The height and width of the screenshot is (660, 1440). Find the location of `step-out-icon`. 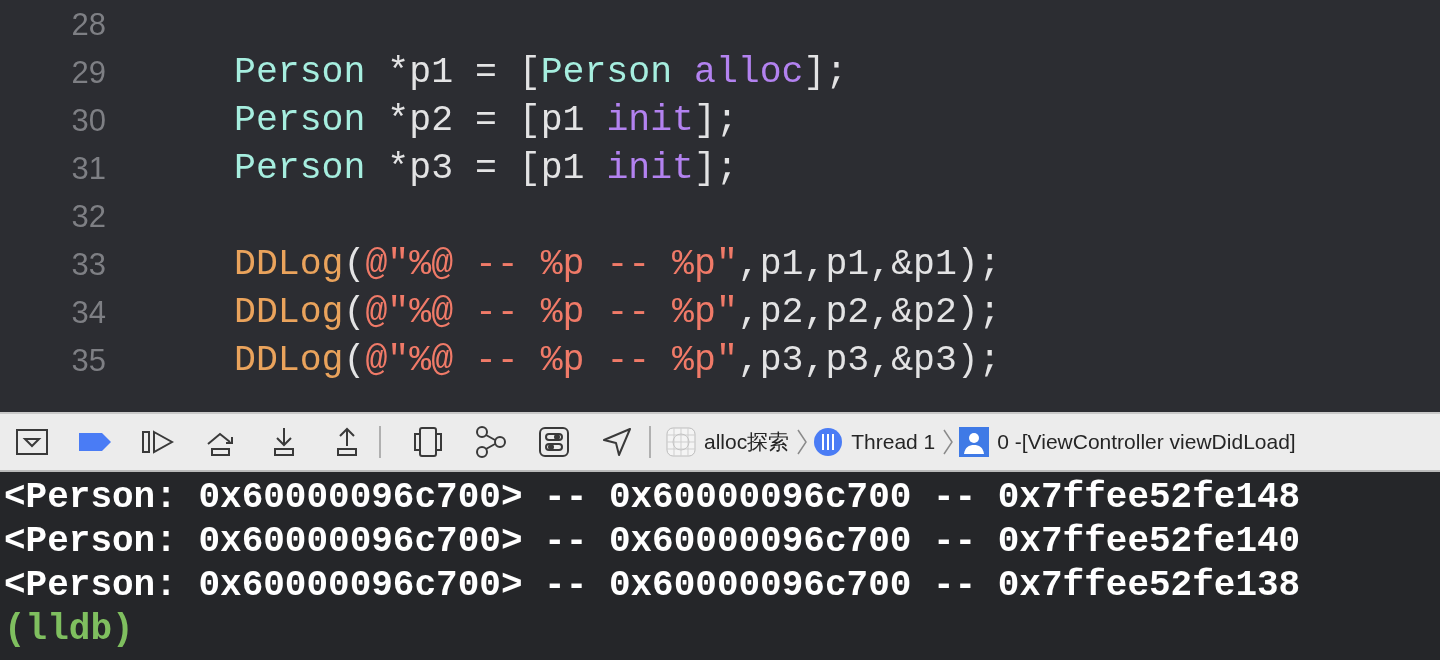

step-out-icon is located at coordinates (346, 442).